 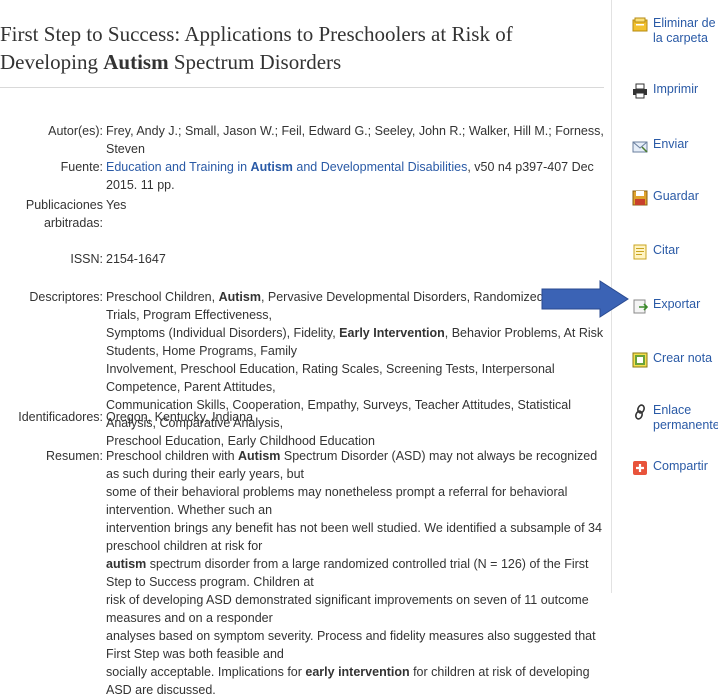 What do you see at coordinates (640, 252) in the screenshot?
I see `cite-icon` at bounding box center [640, 252].